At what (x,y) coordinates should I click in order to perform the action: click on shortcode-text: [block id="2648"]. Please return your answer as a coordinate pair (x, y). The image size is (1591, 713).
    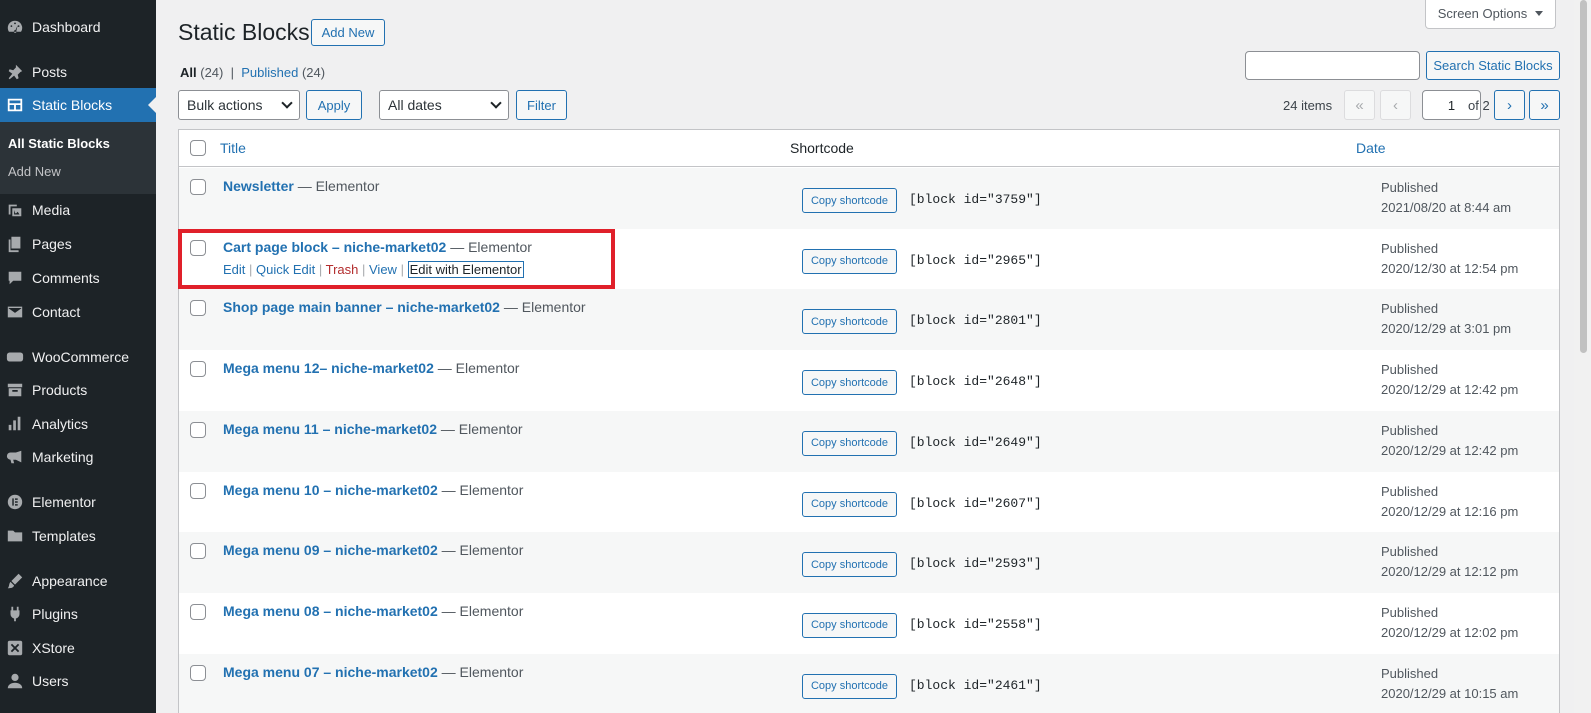
    Looking at the image, I should click on (975, 382).